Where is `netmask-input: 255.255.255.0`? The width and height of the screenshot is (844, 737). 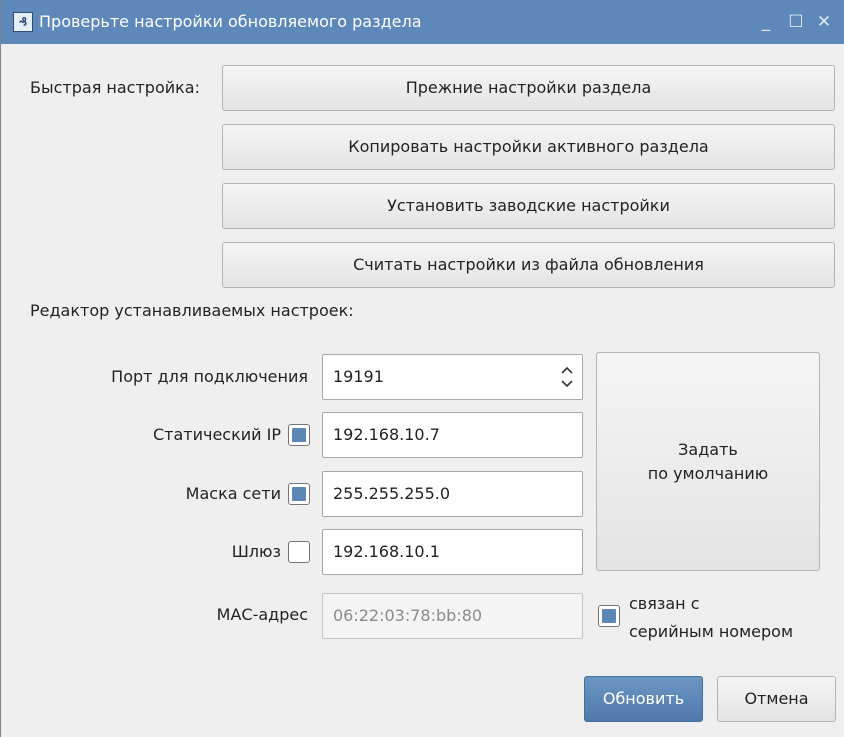
netmask-input: 255.255.255.0 is located at coordinates (452, 494).